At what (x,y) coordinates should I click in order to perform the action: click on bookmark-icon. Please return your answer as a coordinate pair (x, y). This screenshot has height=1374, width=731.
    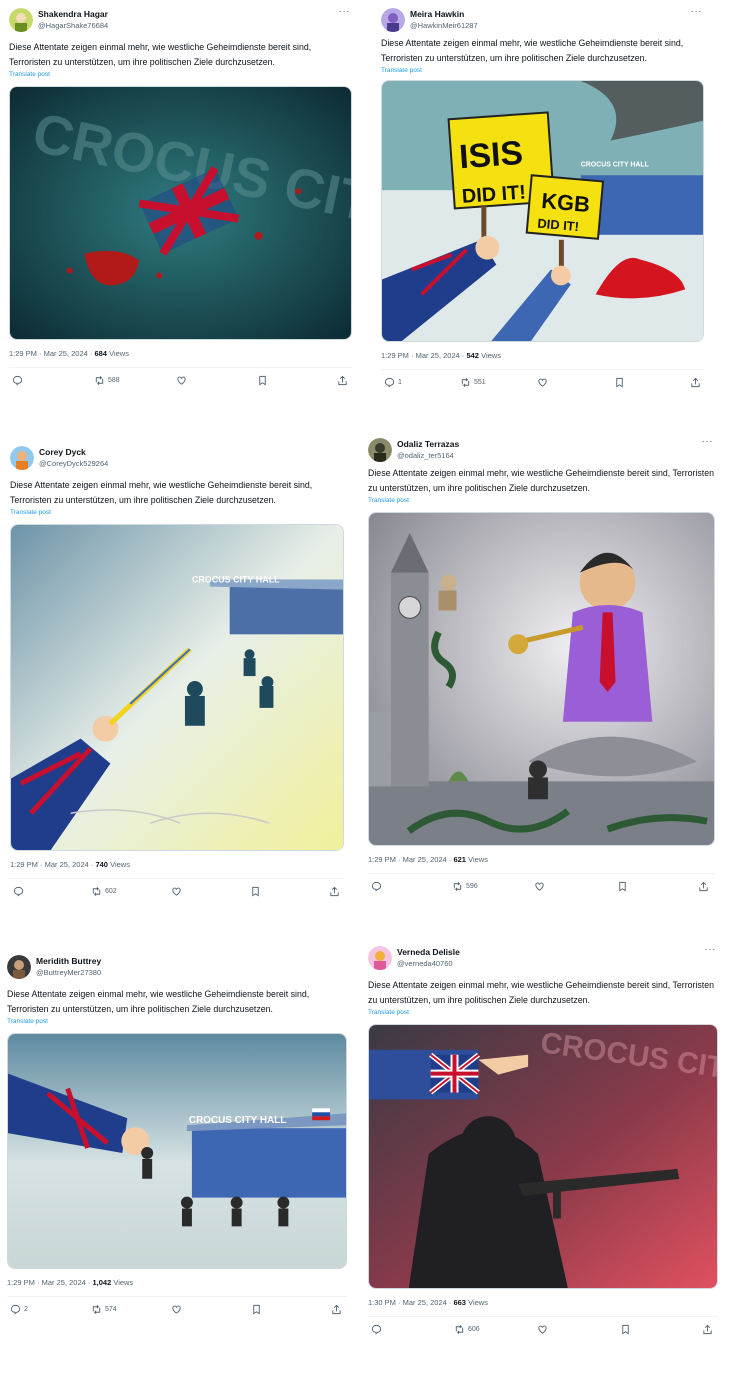
    Looking at the image, I should click on (625, 1329).